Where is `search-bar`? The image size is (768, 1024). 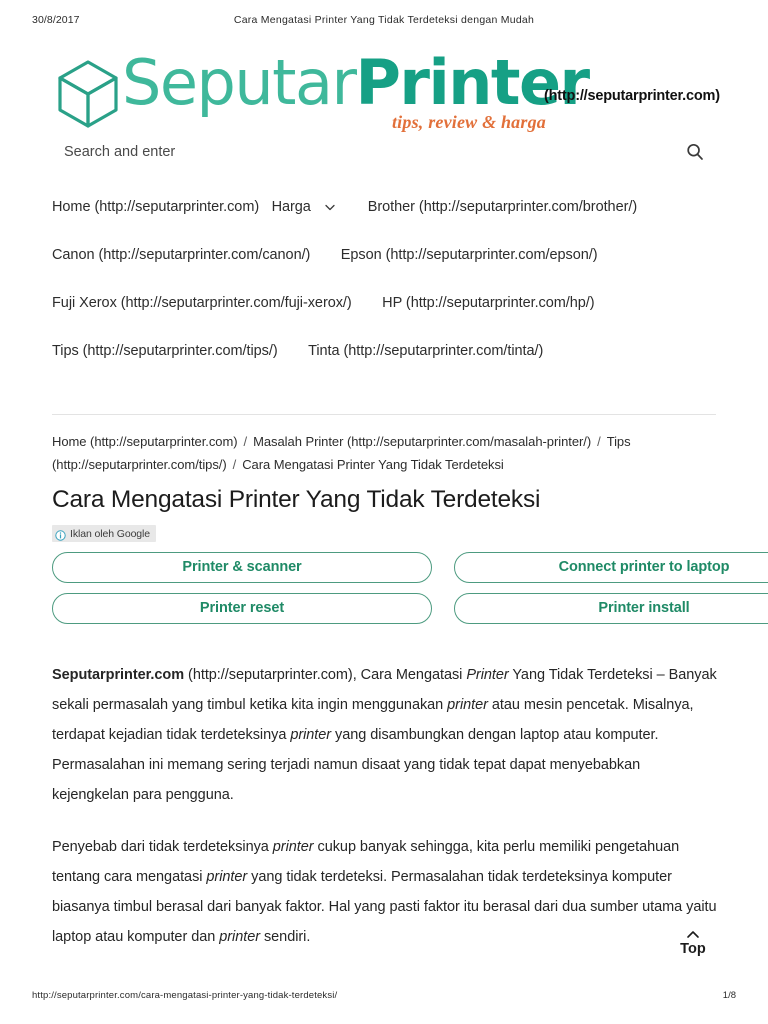 search-bar is located at coordinates (384, 159).